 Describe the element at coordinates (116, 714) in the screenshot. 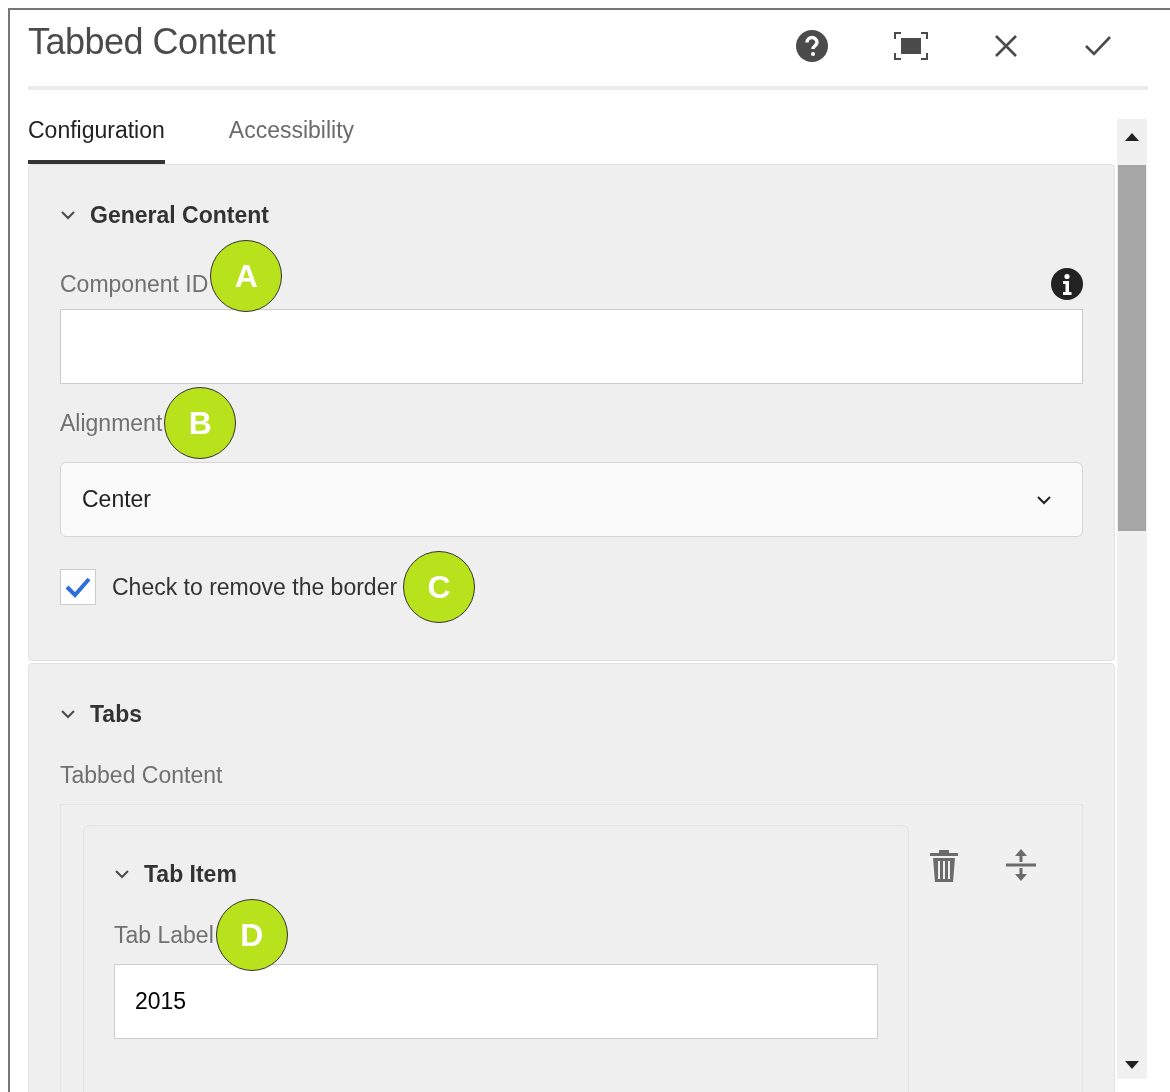

I see `section-title: Tabs` at that location.